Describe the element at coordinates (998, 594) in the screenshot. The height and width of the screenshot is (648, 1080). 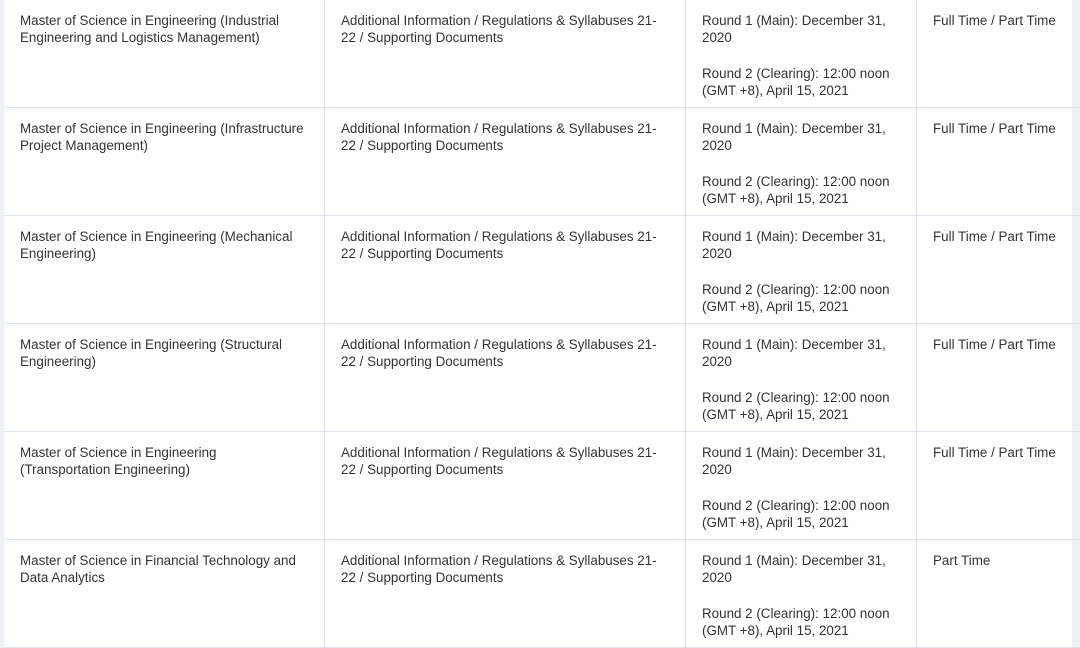
I see `study-mode-cell: Part Time` at that location.